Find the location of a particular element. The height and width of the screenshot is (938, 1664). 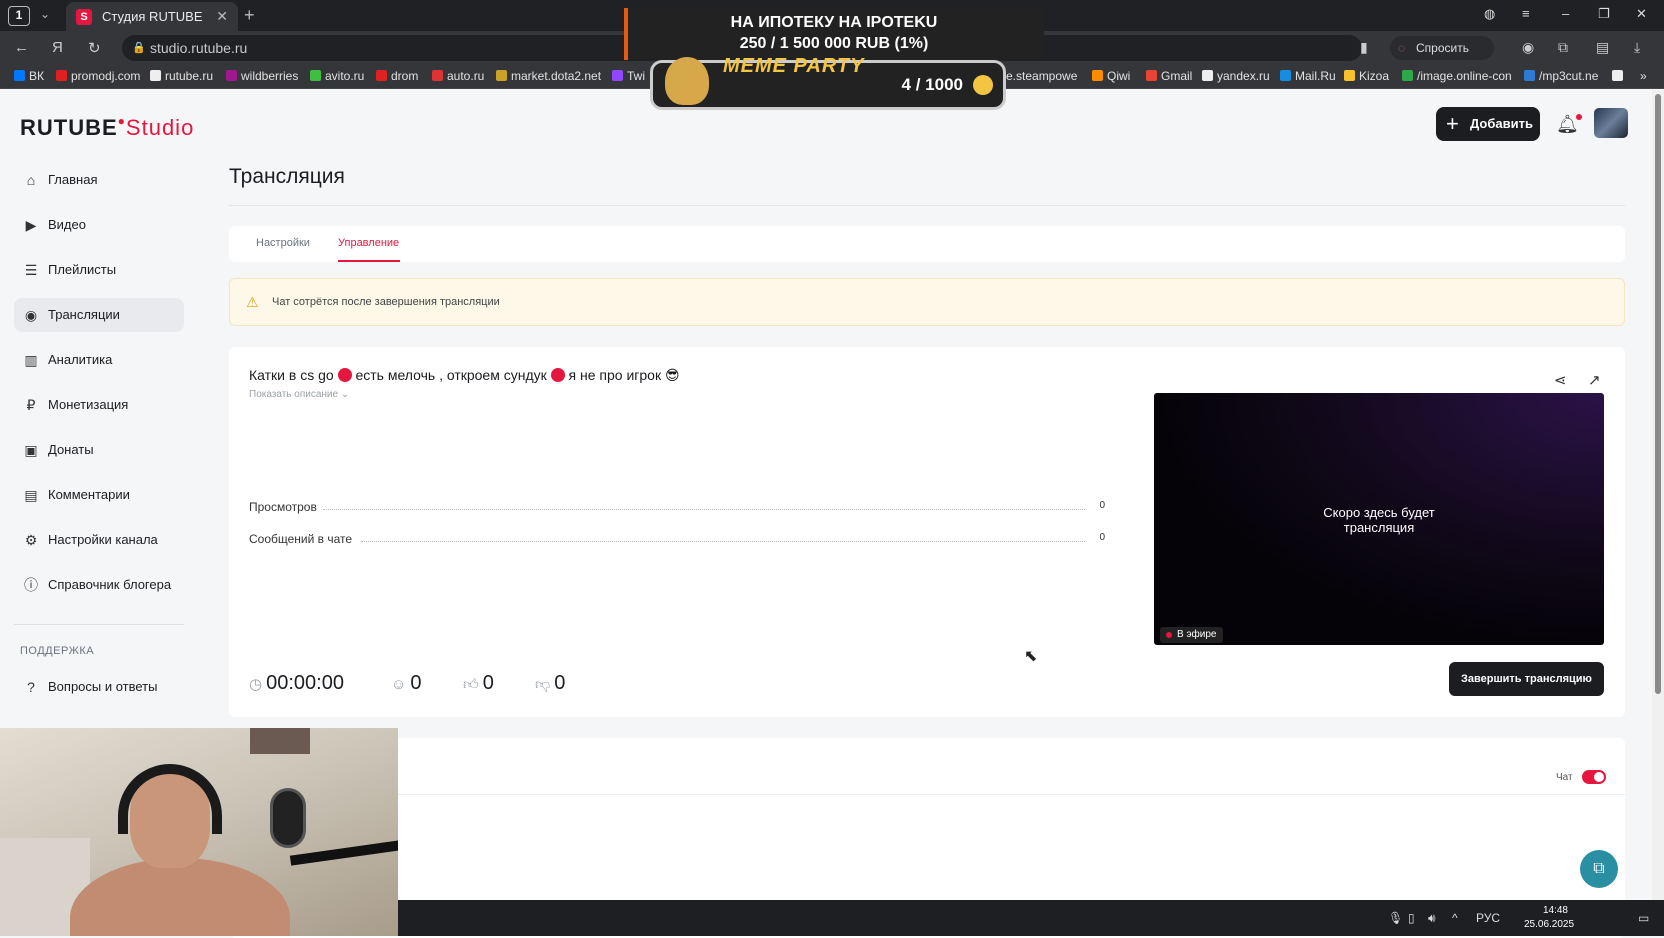

sidebar-item-comments: ▤ Комментарии is located at coordinates (99, 495).